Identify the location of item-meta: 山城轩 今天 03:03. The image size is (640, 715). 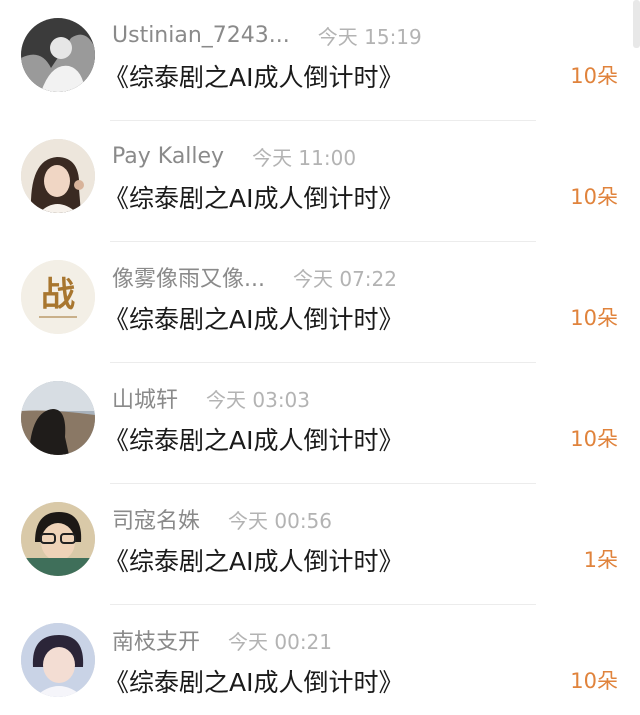
(211, 398).